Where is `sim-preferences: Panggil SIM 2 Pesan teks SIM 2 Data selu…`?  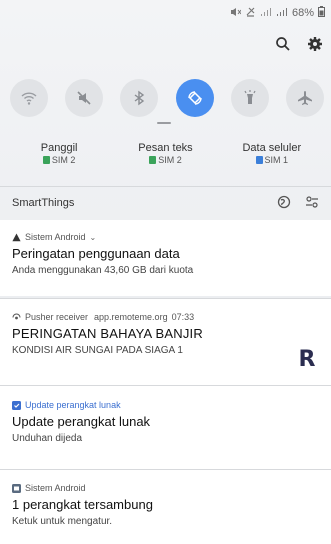
sim-preferences: Panggil SIM 2 Pesan teks SIM 2 Data selu… is located at coordinates (165, 160).